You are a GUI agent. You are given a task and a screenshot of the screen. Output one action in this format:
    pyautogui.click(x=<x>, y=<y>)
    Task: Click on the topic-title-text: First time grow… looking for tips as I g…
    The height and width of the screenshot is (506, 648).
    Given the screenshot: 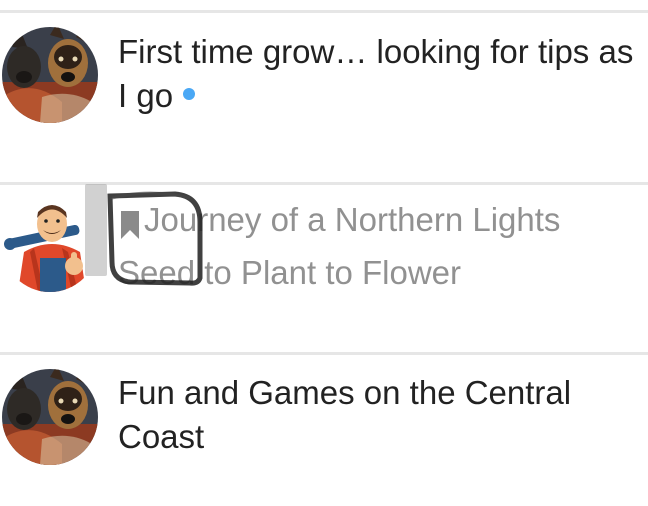 What is the action you would take?
    pyautogui.click(x=375, y=73)
    